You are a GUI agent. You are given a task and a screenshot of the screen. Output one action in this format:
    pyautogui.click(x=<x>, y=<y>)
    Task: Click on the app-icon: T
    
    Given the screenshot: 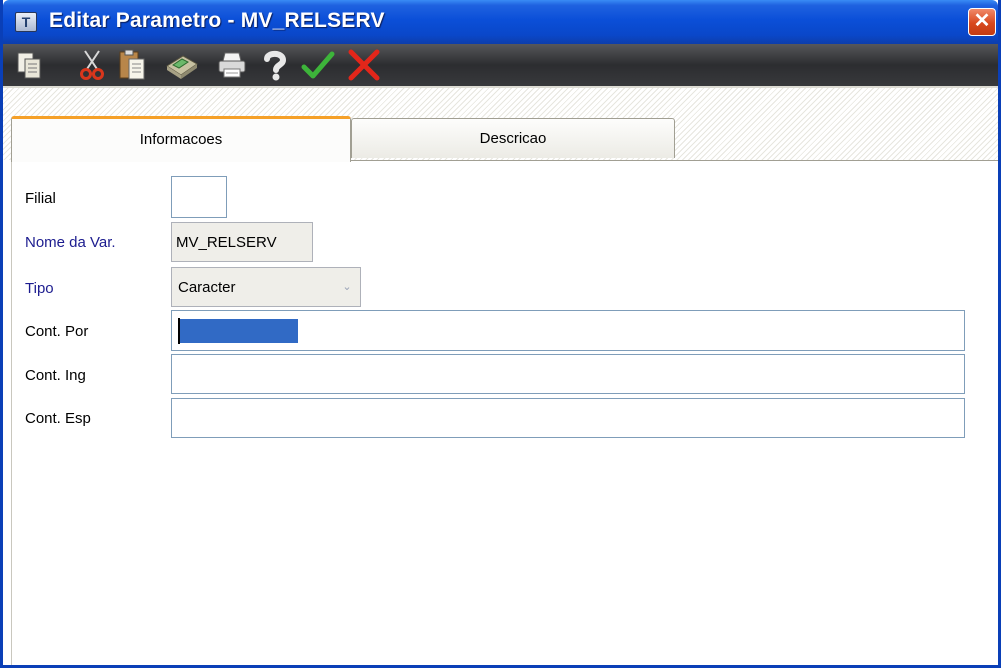 What is the action you would take?
    pyautogui.click(x=26, y=22)
    